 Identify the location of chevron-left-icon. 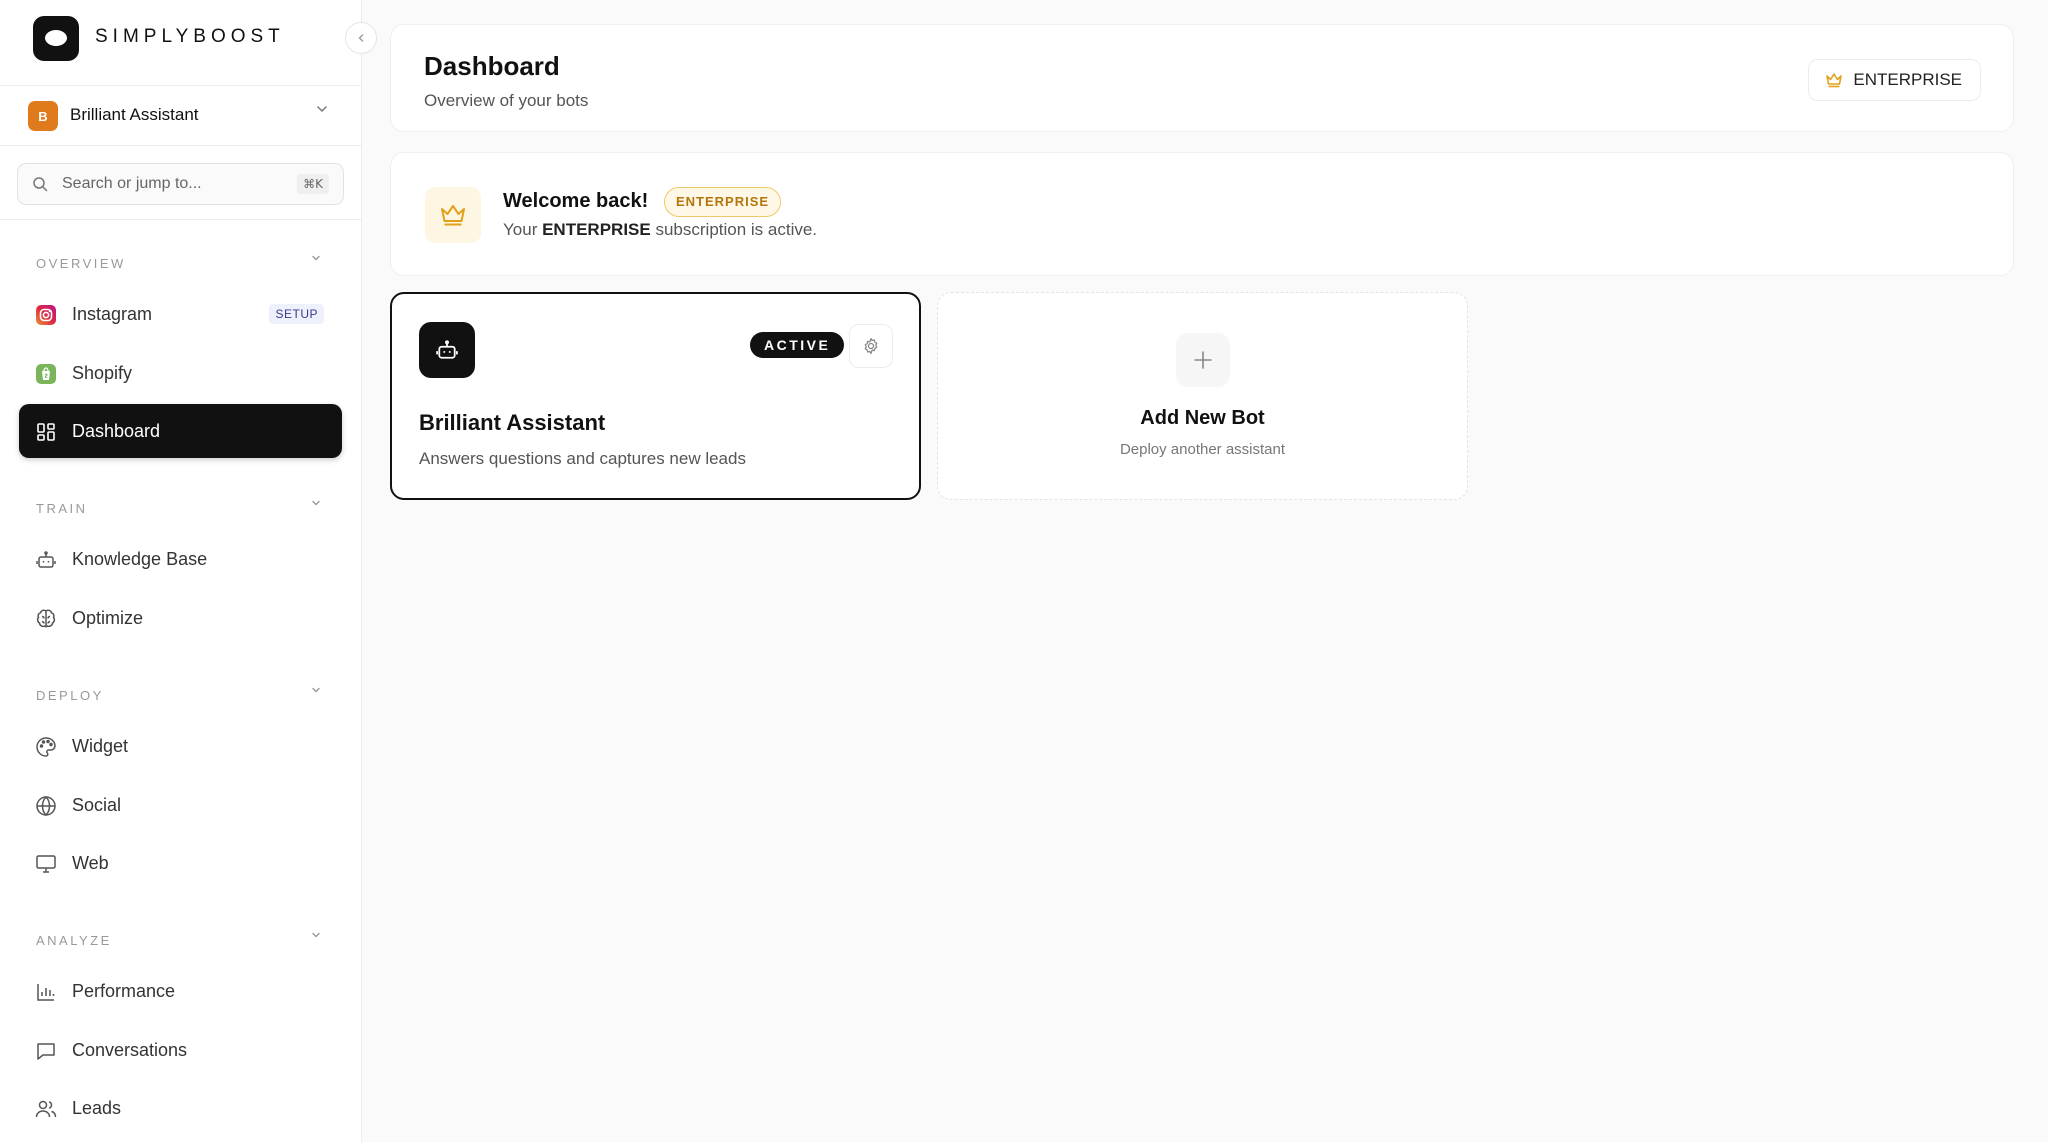
(361, 38).